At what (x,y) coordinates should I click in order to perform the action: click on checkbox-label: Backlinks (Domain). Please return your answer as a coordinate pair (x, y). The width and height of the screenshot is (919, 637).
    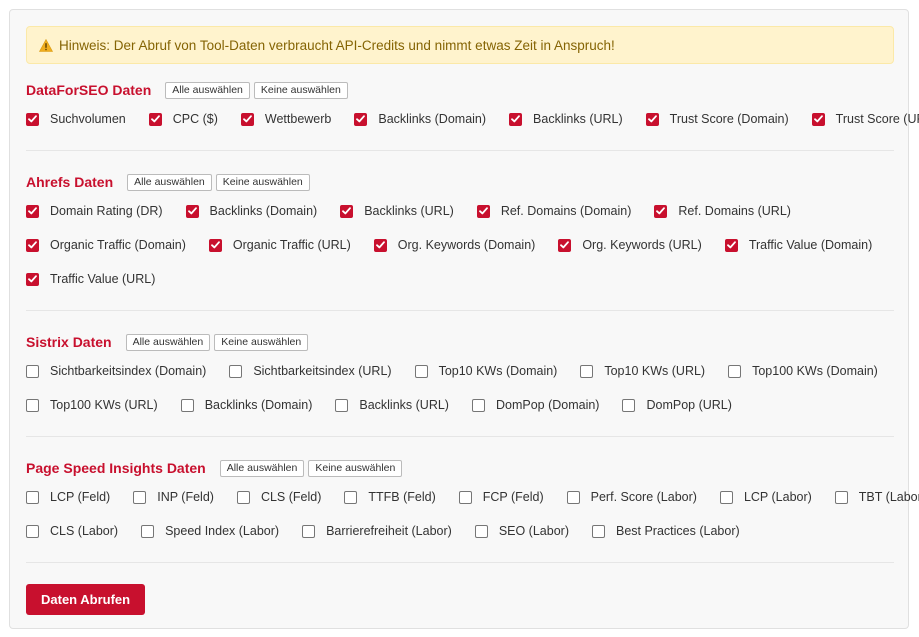
    Looking at the image, I should click on (258, 405).